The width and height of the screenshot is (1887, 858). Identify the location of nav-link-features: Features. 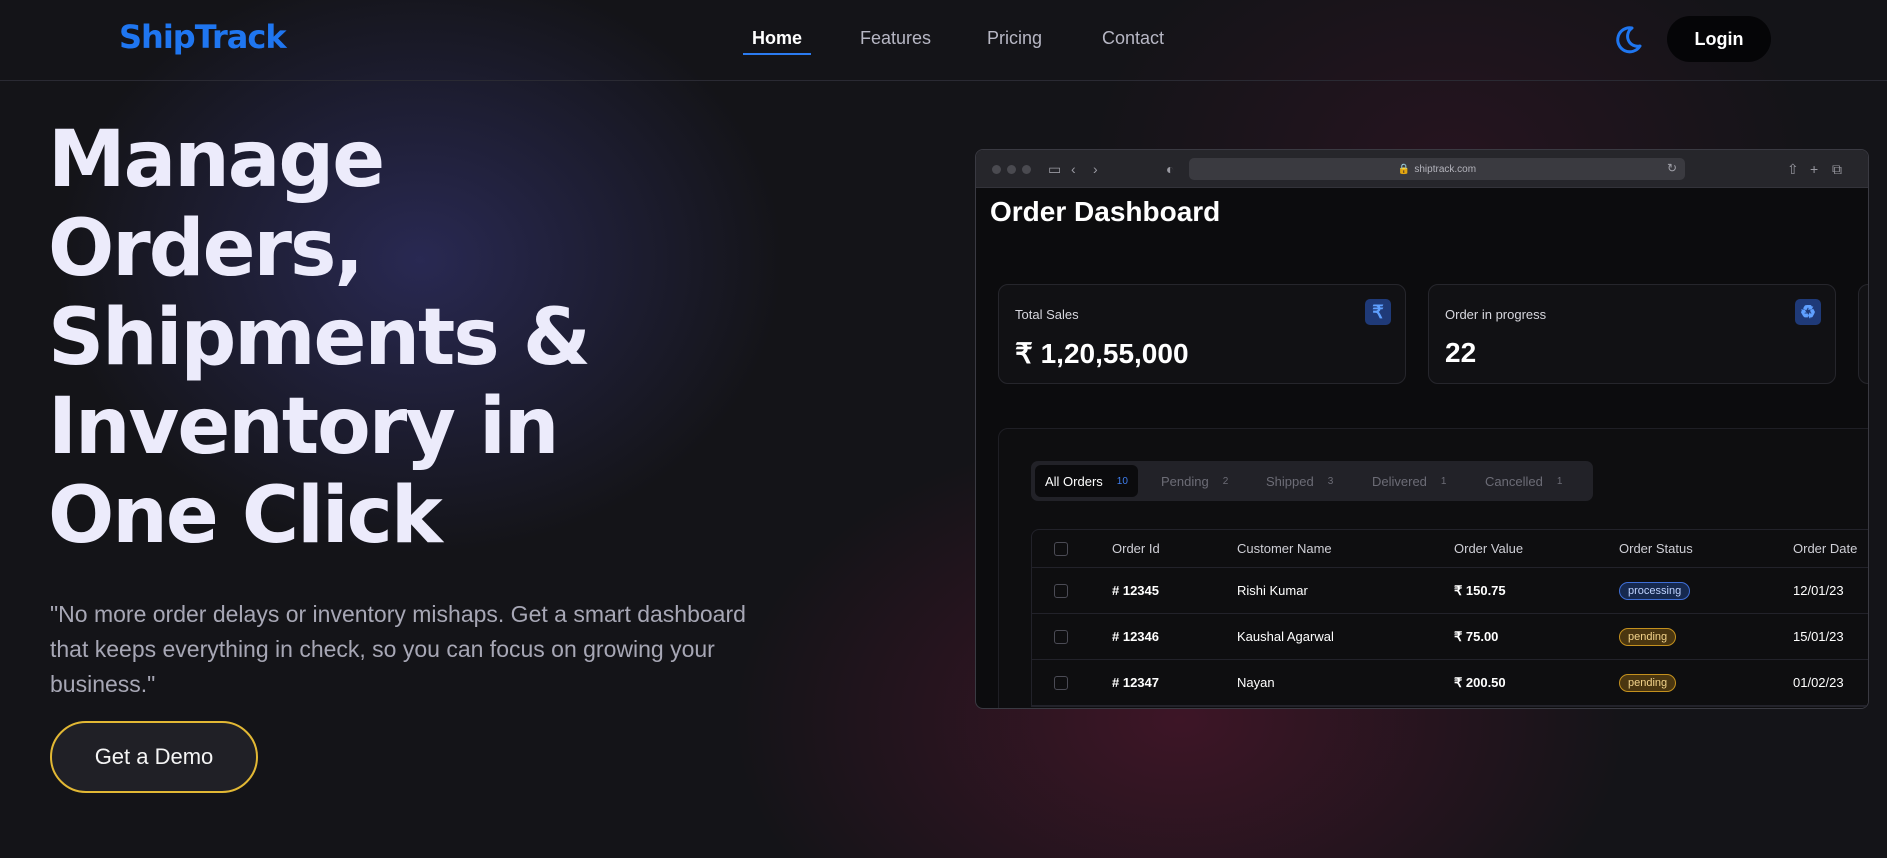
(895, 38).